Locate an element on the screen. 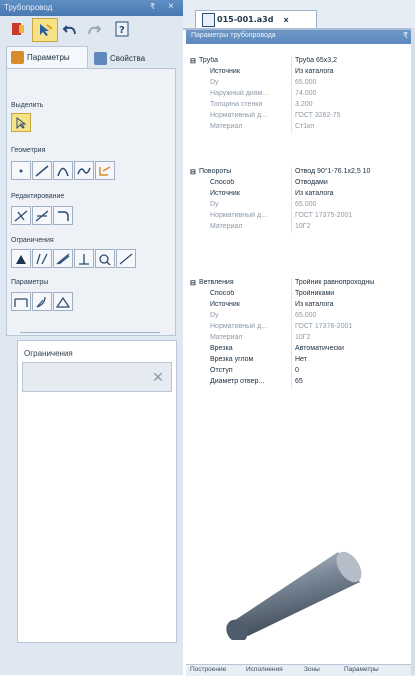  property-value: 0 is located at coordinates (355, 370).